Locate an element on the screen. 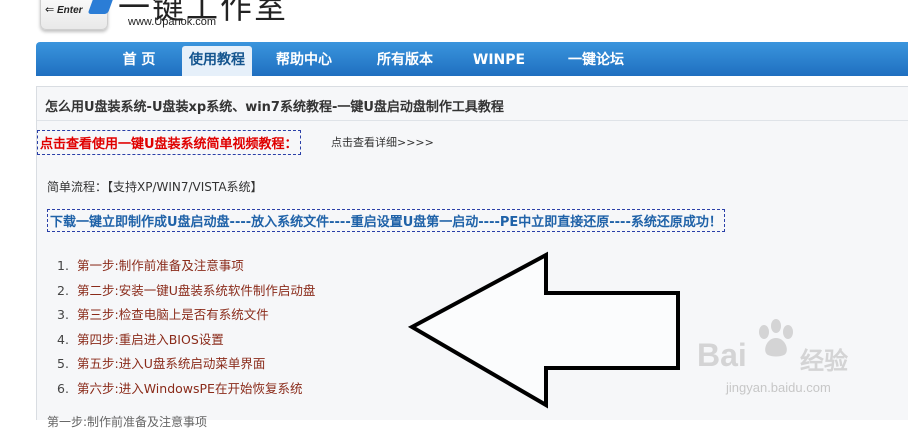 The height and width of the screenshot is (430, 908). step-item-5: 5. 第五步:进入U盘系统启动菜单界面 is located at coordinates (186, 365).